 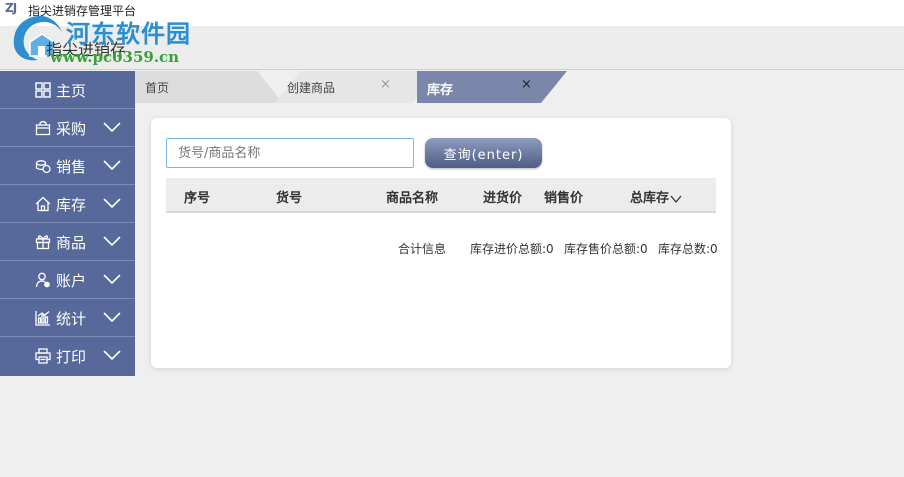 I want to click on column-header-cost: 进货价, so click(x=503, y=198).